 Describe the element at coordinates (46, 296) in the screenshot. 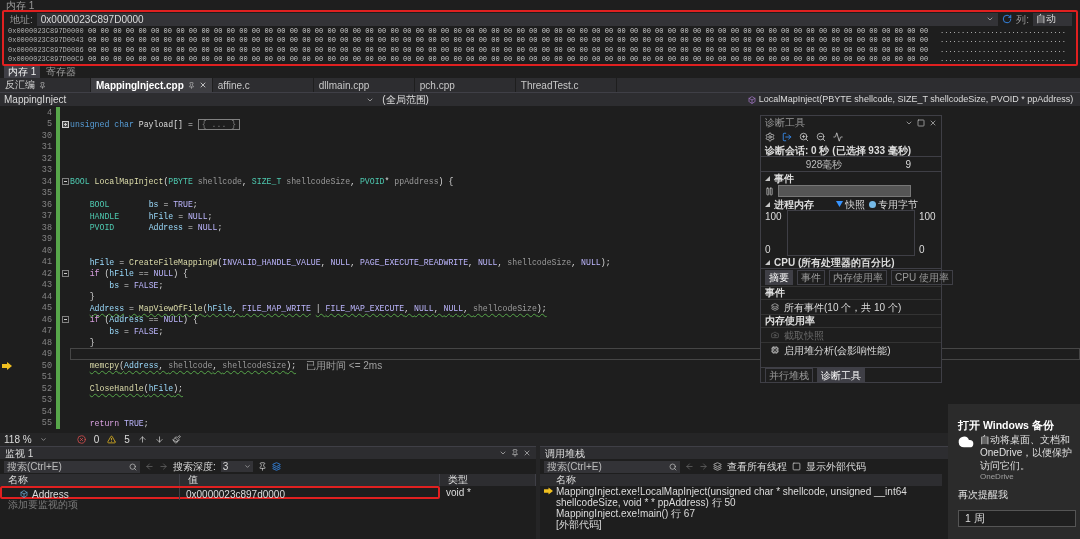

I see `line-number: 44` at that location.